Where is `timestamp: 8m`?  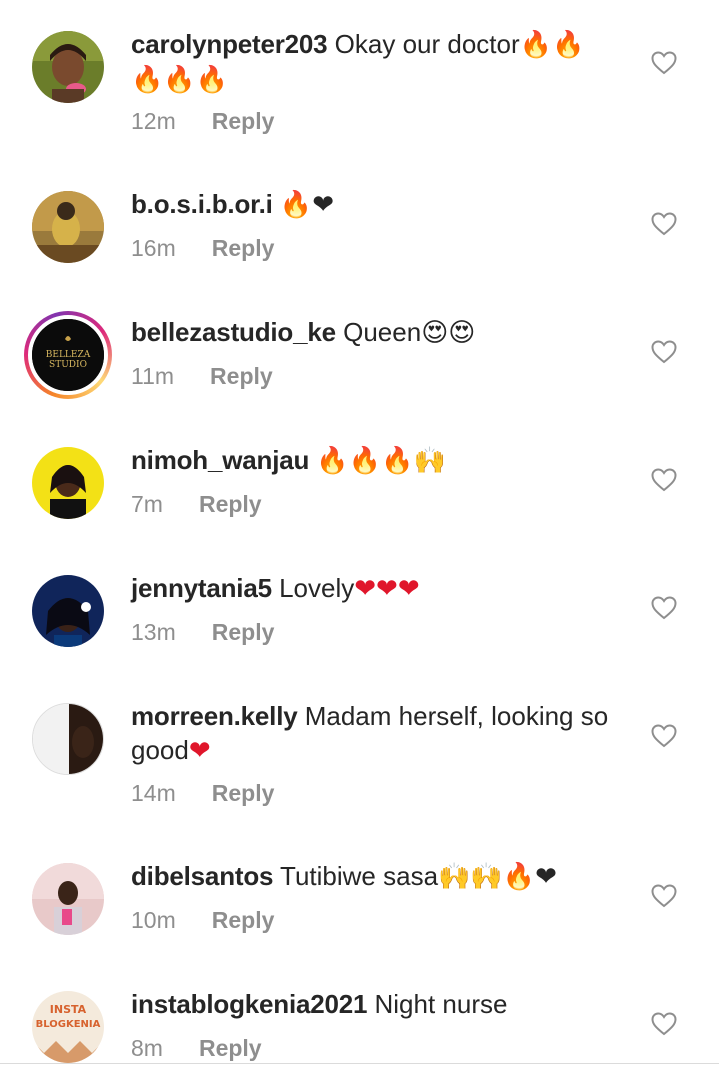 timestamp: 8m is located at coordinates (147, 1048).